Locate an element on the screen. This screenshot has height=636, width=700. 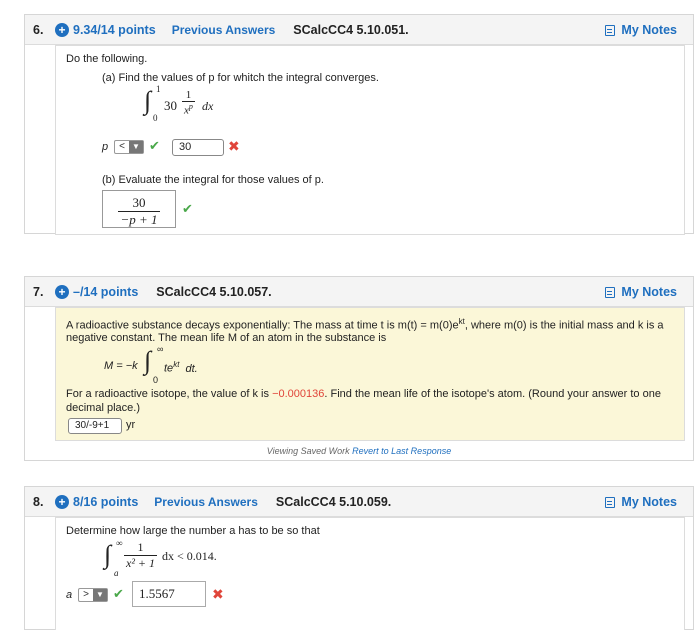
problem-line-4: decimal place.) is located at coordinates (103, 408).